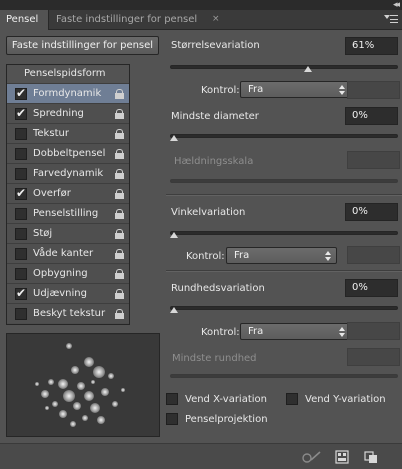  I want to click on list-item: Beskyt tekstur, so click(68, 313).